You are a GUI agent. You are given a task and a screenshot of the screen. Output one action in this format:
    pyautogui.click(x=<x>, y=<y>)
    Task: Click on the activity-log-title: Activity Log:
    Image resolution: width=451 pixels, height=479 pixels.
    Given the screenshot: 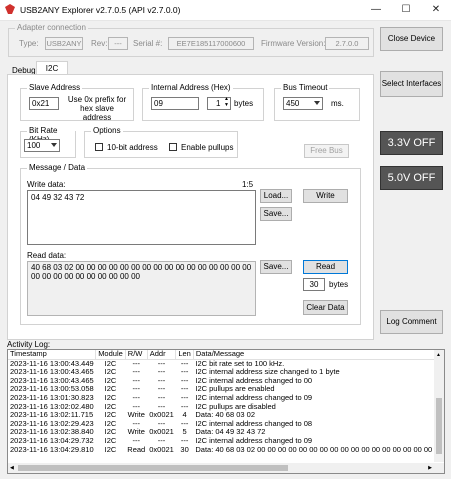 What is the action you would take?
    pyautogui.click(x=29, y=344)
    